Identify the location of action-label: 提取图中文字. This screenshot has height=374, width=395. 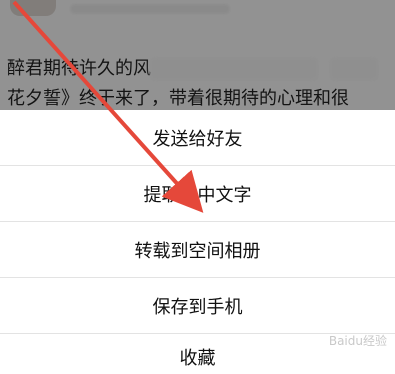
(197, 195).